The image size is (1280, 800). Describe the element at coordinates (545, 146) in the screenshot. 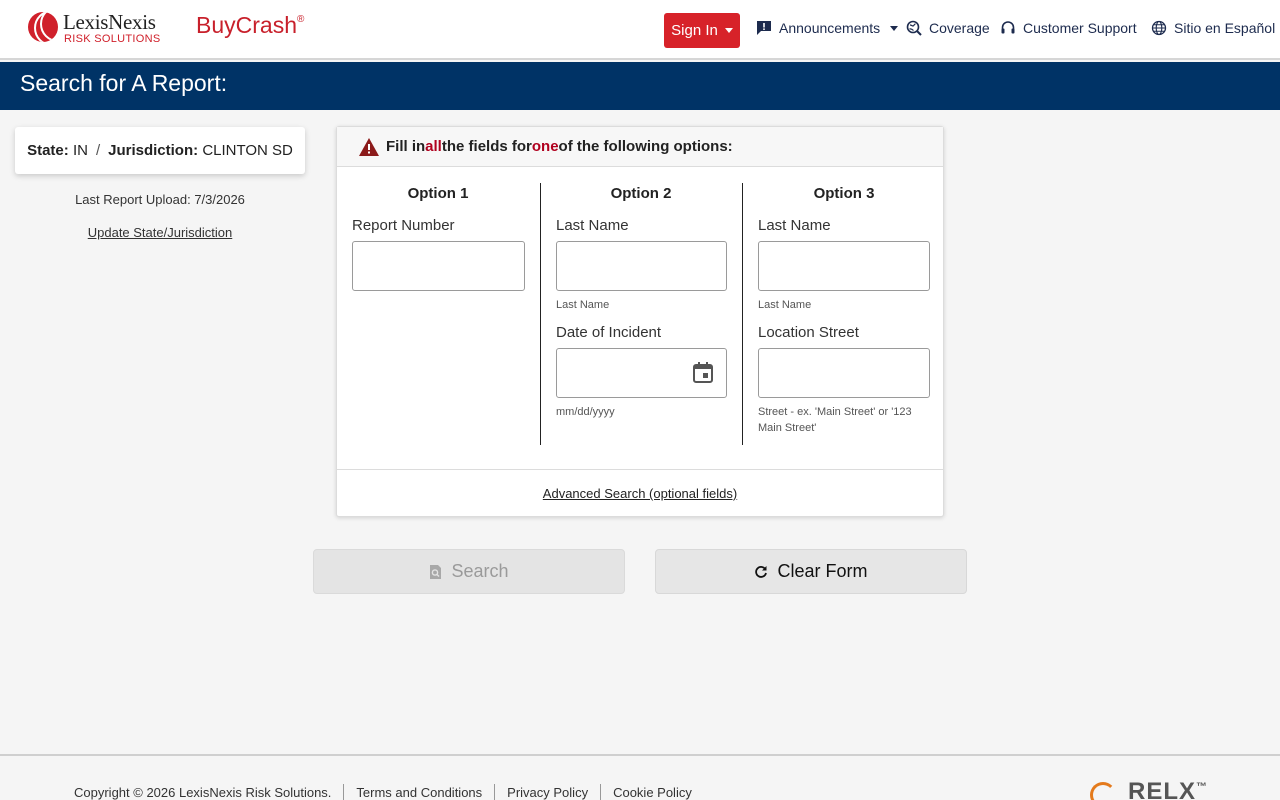

I see `instruction-emphasis-one: one` at that location.